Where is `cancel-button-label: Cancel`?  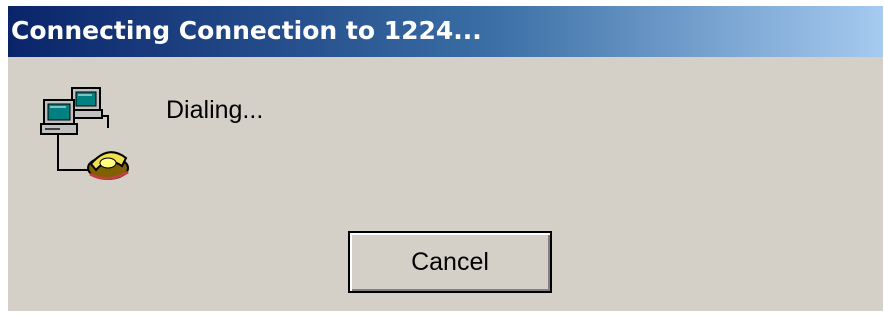
cancel-button-label: Cancel is located at coordinates (450, 261).